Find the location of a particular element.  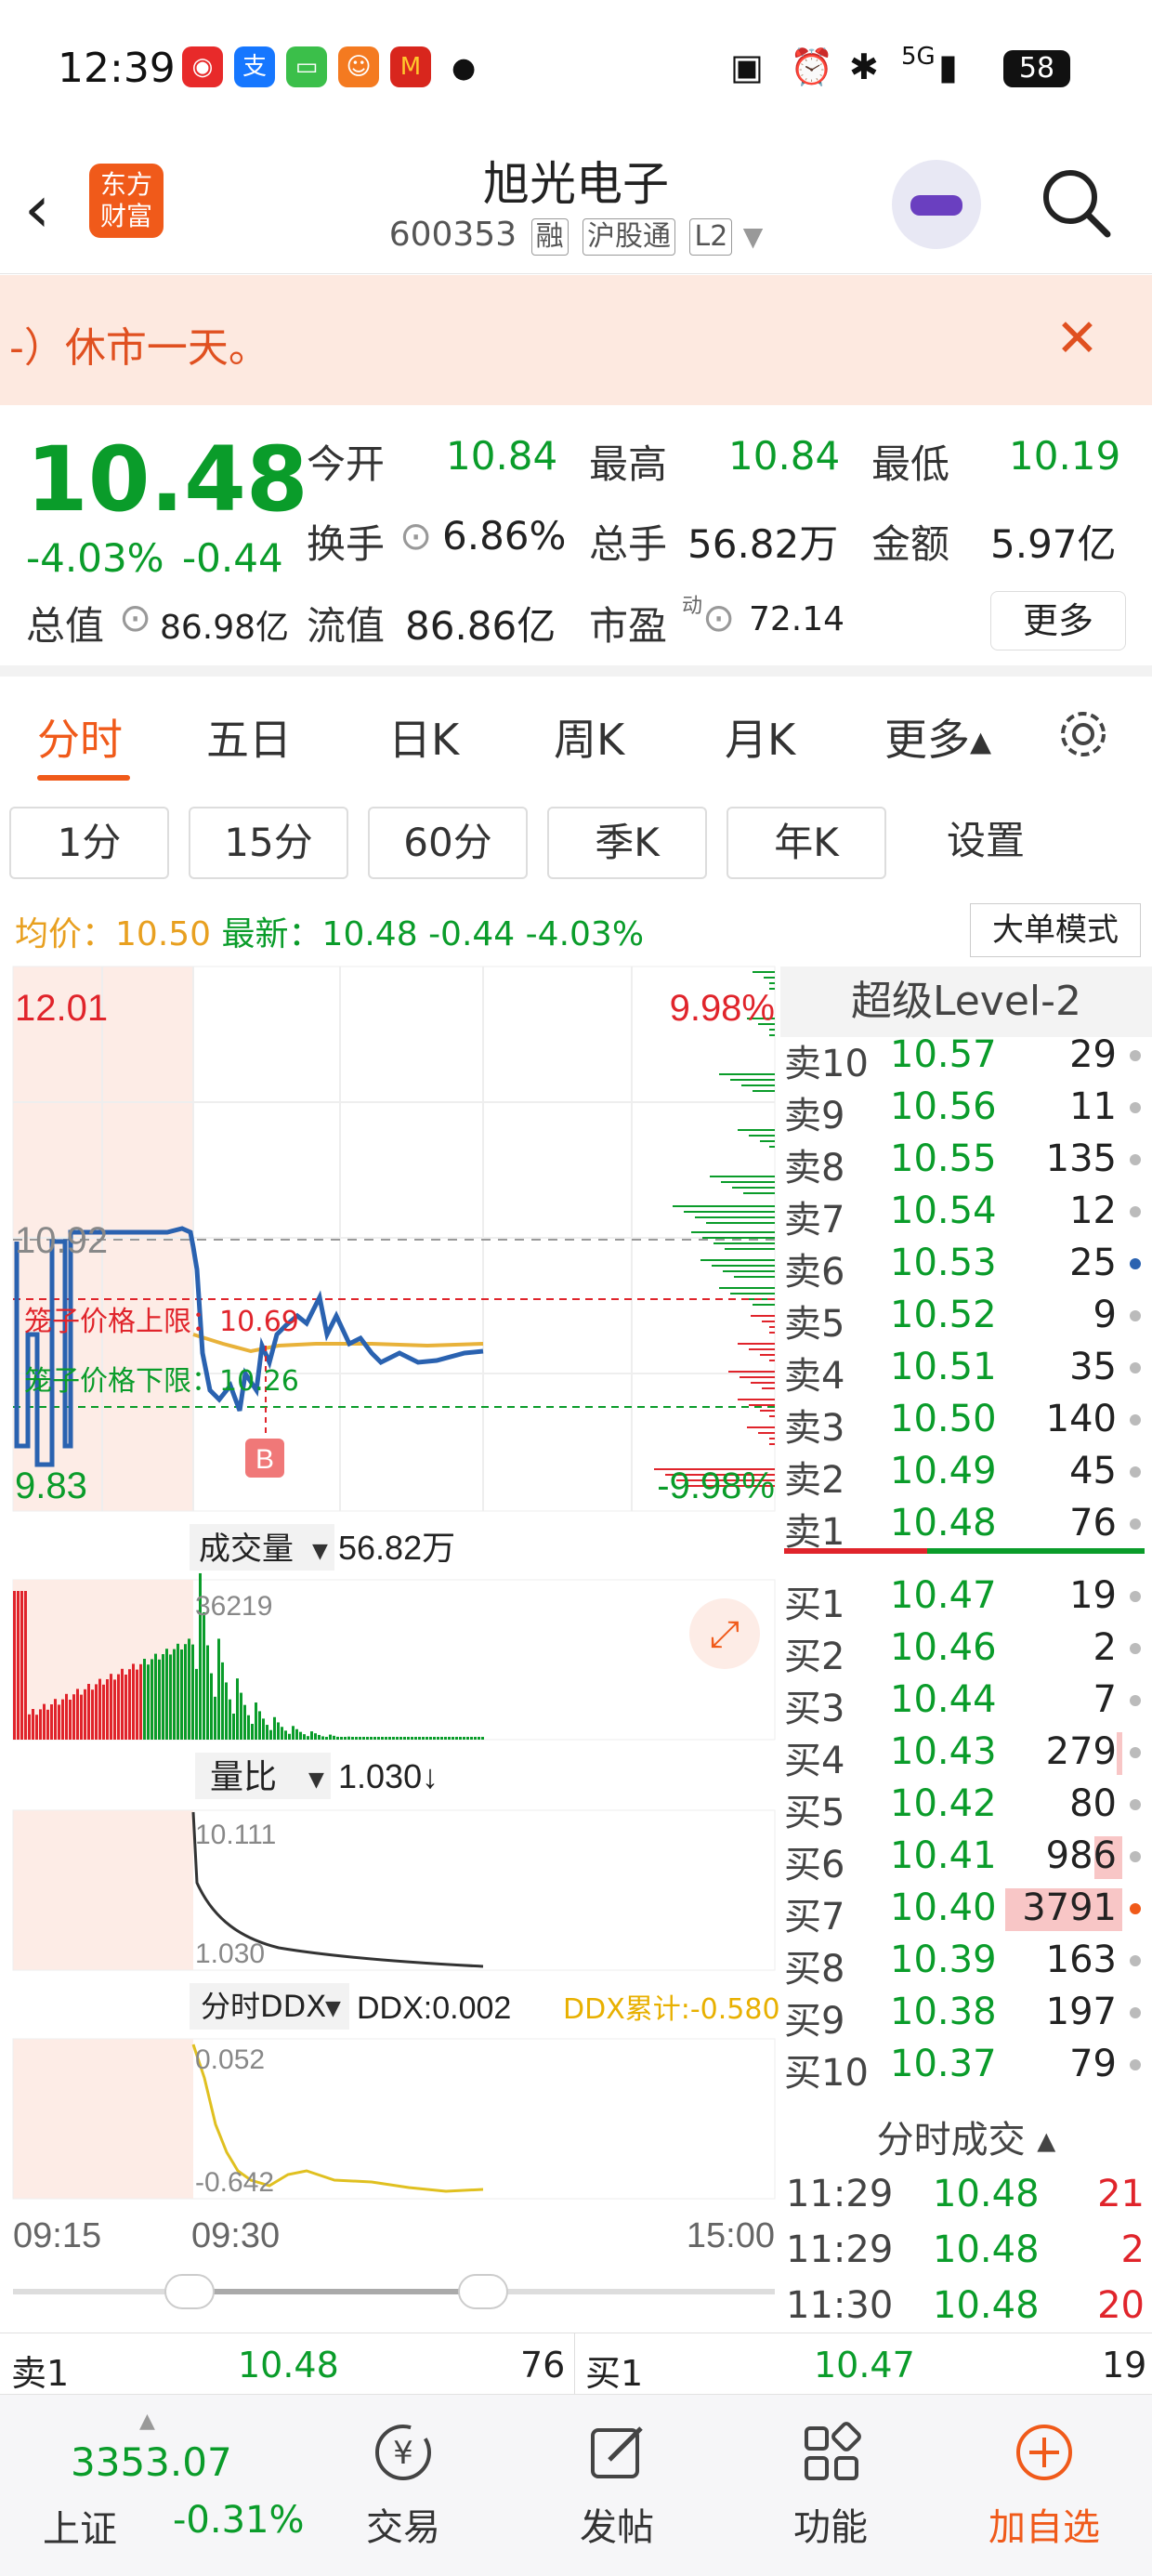

nav-trade: ¥ 交易 is located at coordinates (403, 2485).